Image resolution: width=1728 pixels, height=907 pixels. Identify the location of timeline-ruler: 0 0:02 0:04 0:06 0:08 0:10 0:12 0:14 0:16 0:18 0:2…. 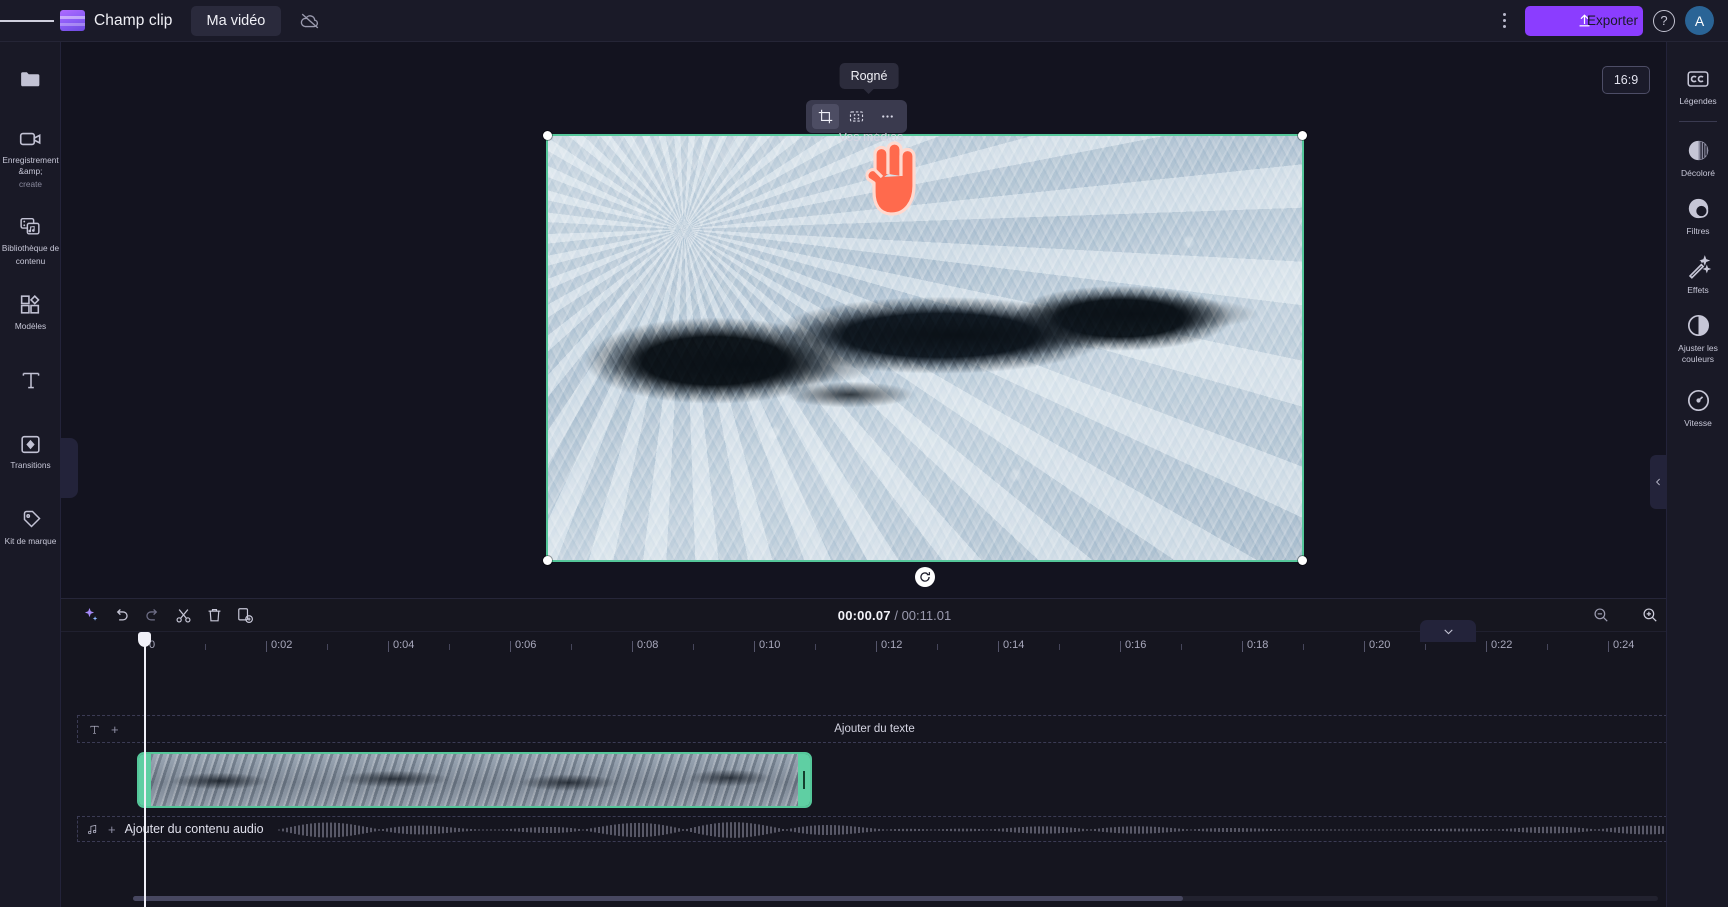
(894, 647).